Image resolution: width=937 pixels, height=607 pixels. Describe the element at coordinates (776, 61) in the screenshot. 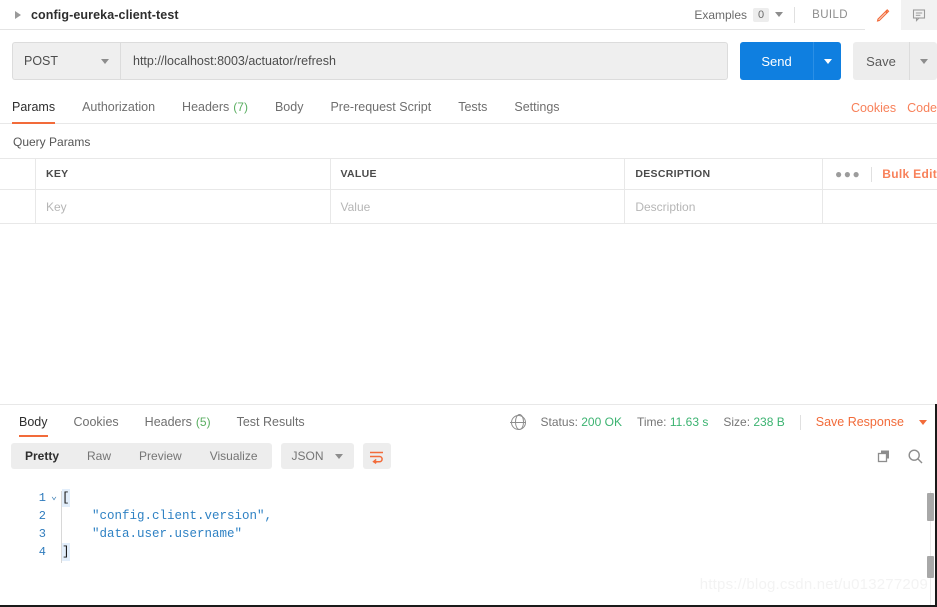

I see `send-button: Send` at that location.